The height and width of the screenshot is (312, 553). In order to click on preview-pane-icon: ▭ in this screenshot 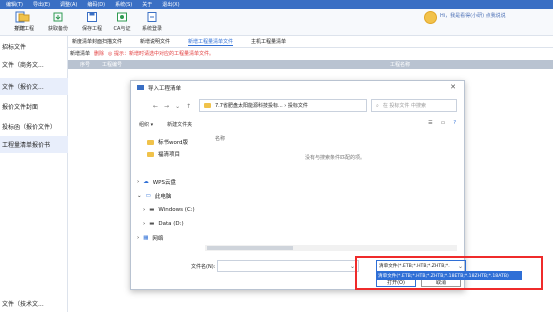, I will do `click(443, 123)`.